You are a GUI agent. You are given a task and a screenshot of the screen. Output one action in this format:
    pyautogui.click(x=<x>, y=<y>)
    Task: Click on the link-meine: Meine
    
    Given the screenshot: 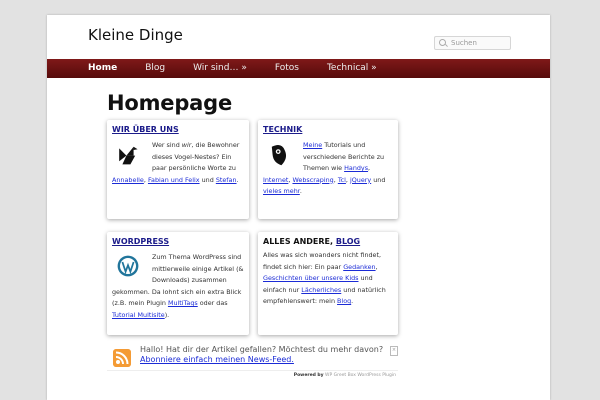 What is the action you would take?
    pyautogui.click(x=312, y=145)
    